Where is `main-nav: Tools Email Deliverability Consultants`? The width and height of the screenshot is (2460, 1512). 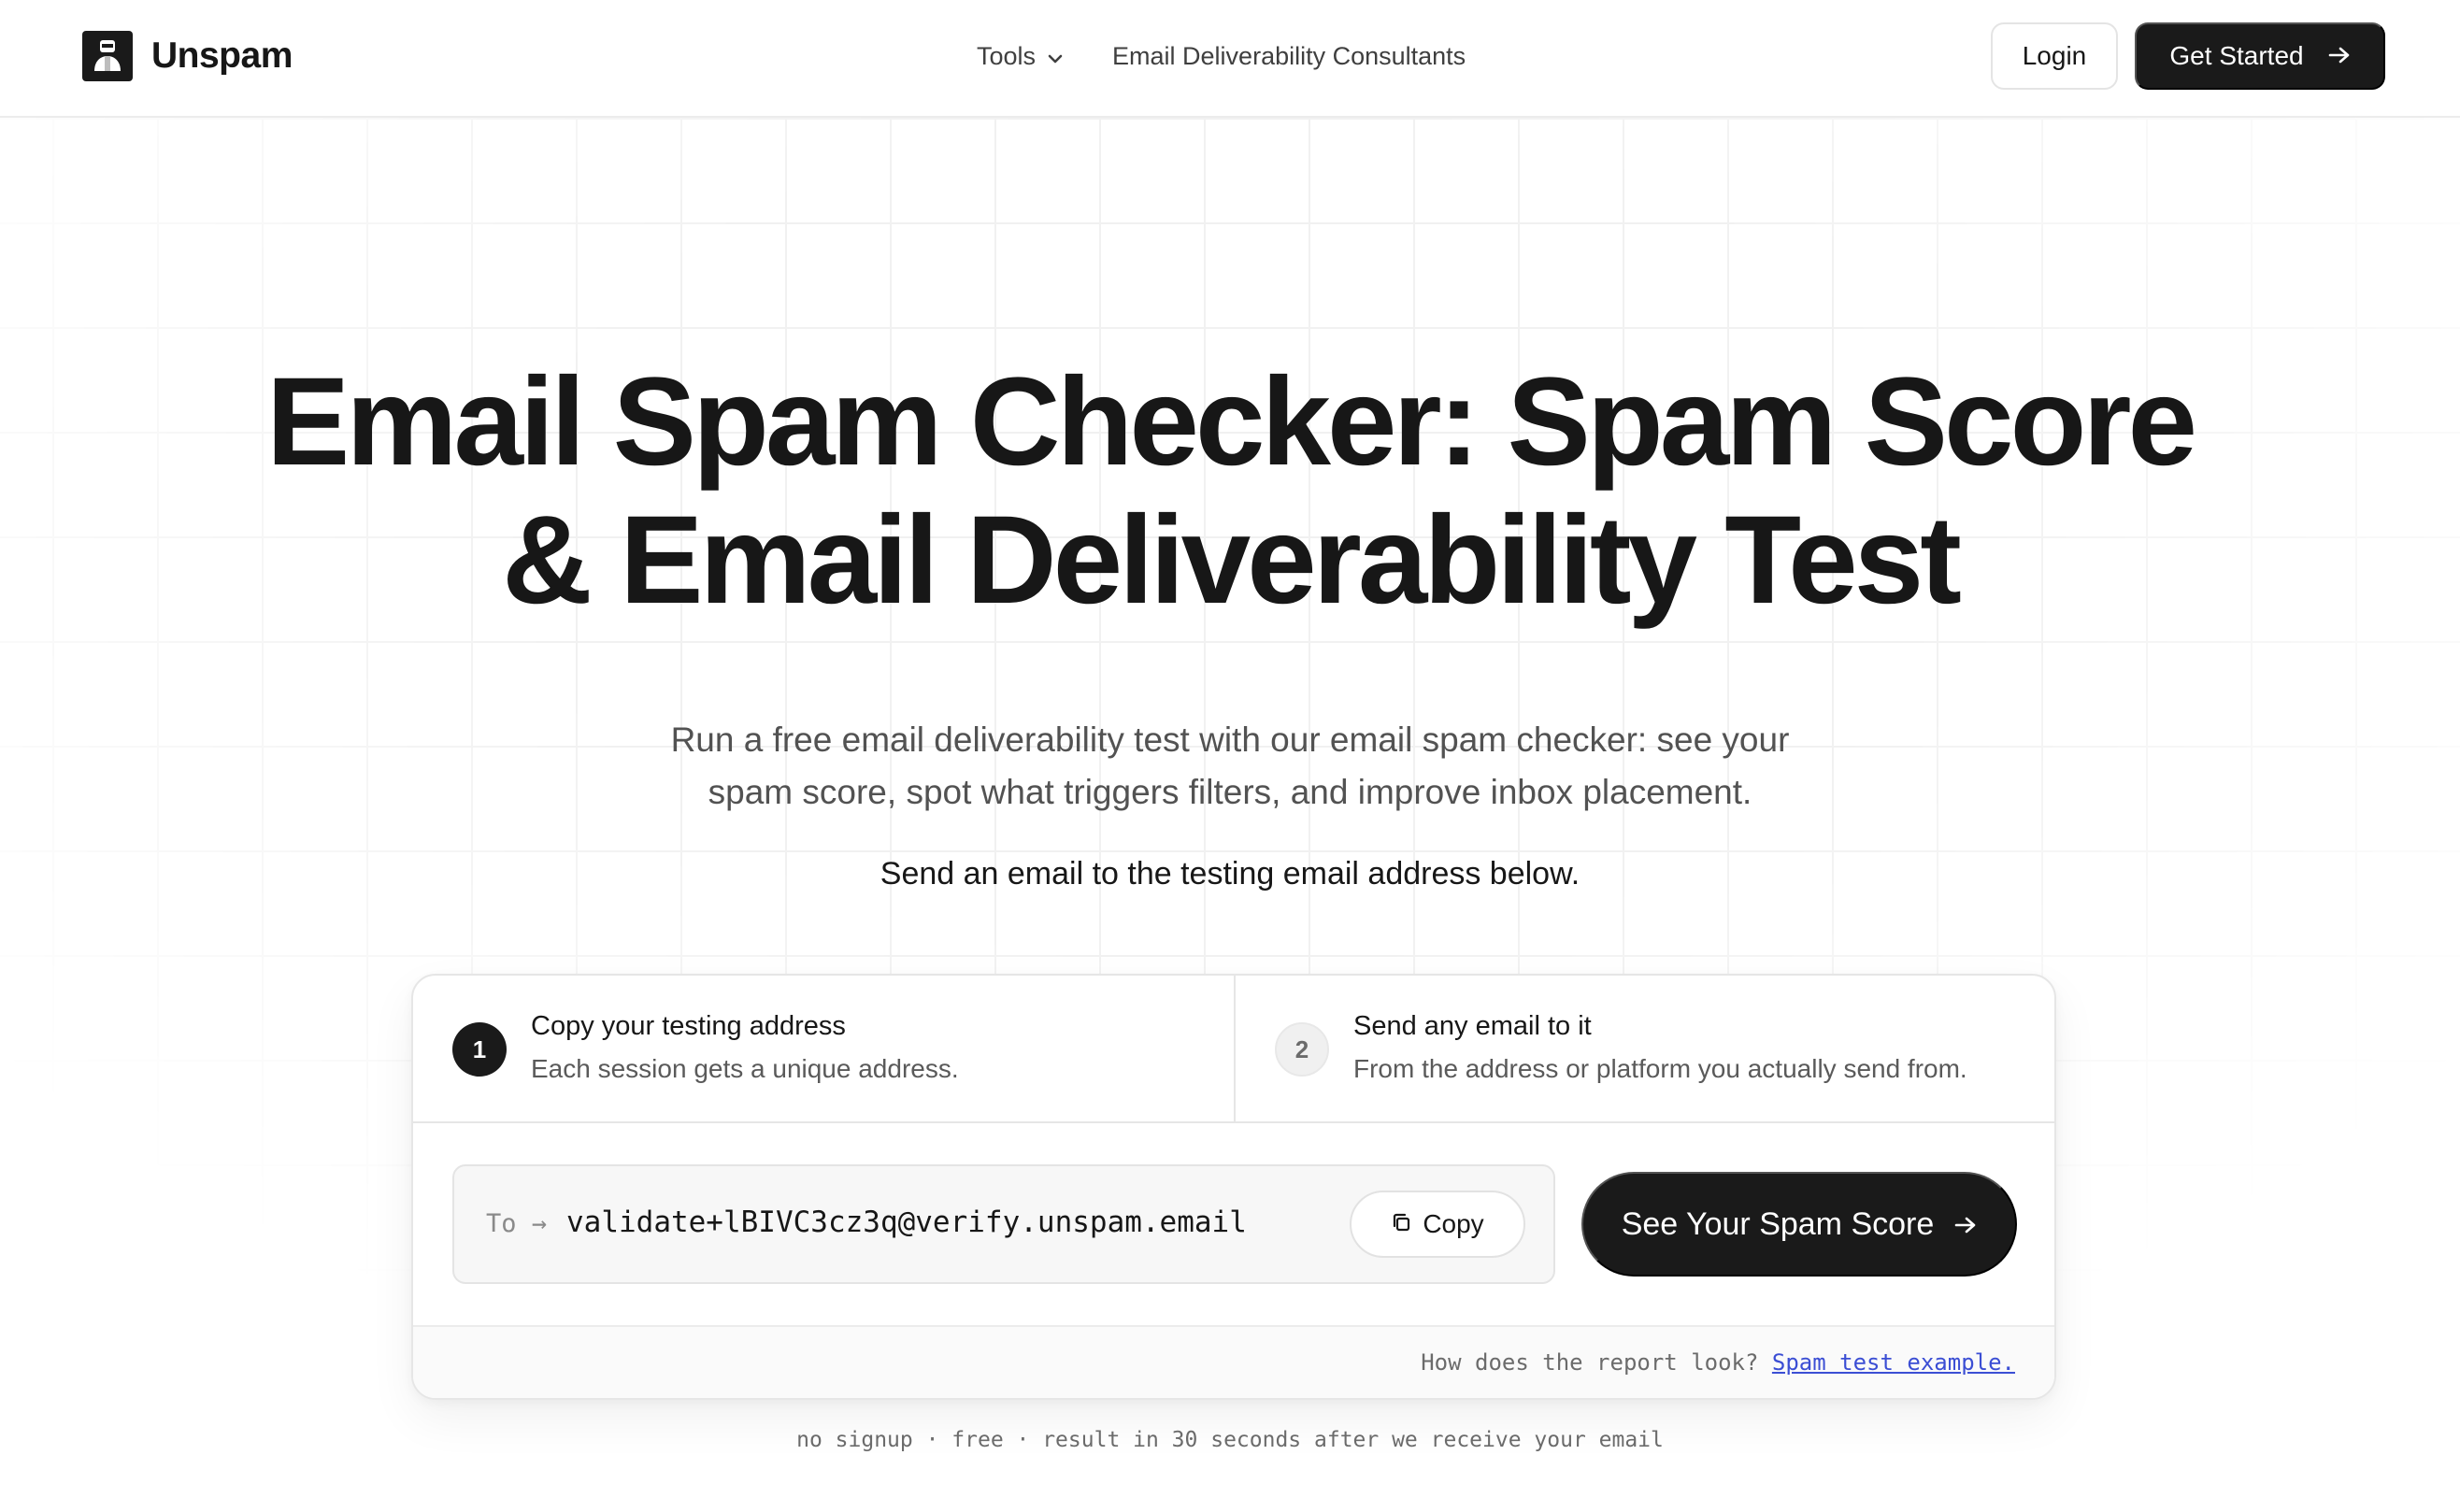 main-nav: Tools Email Deliverability Consultants is located at coordinates (1221, 56).